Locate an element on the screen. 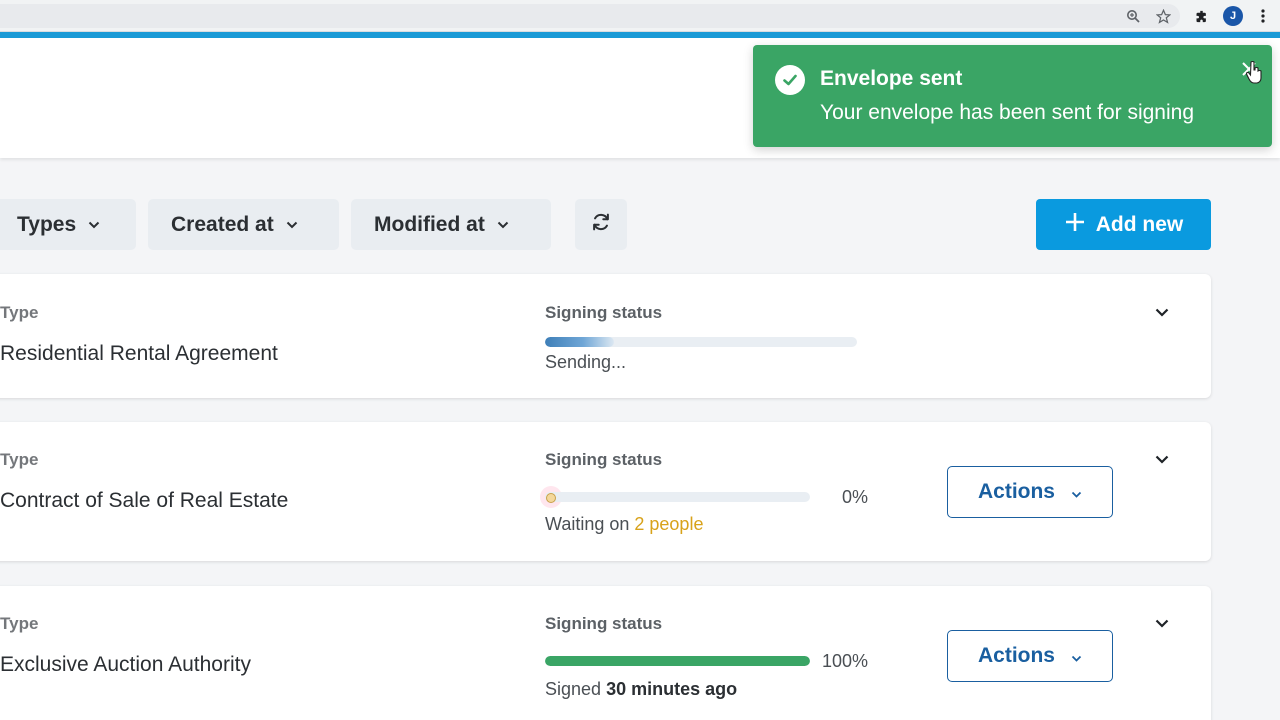 Image resolution: width=1280 pixels, height=720 pixels. star-icon is located at coordinates (1163, 16).